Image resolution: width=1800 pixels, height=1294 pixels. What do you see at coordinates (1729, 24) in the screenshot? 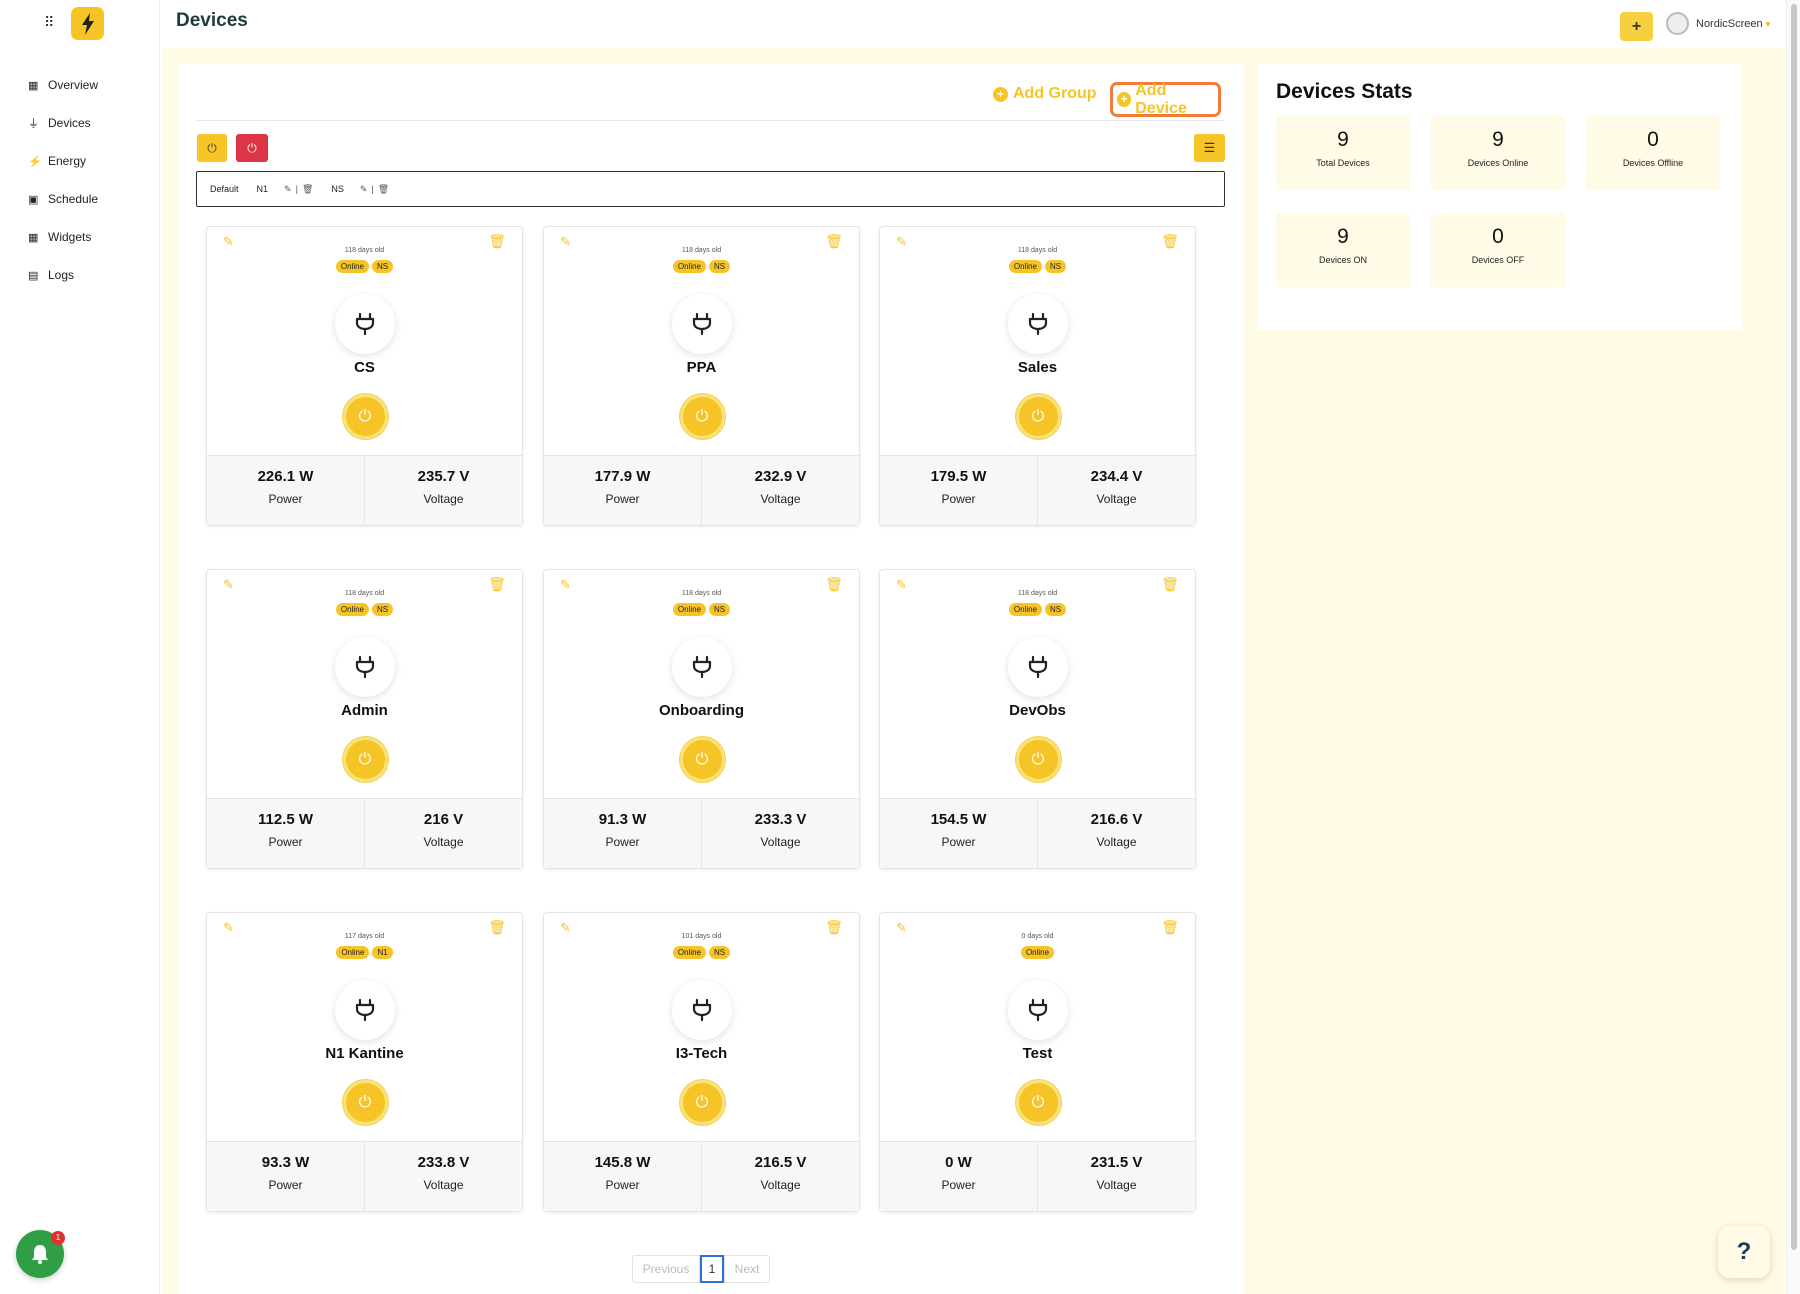
I see `username: NordicScreen` at bounding box center [1729, 24].